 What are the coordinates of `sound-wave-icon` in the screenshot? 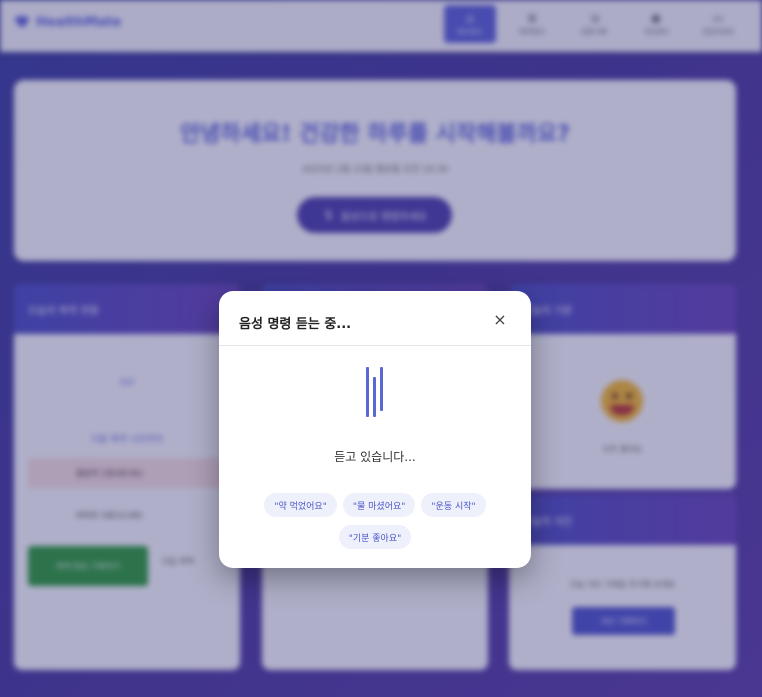 It's located at (376, 392).